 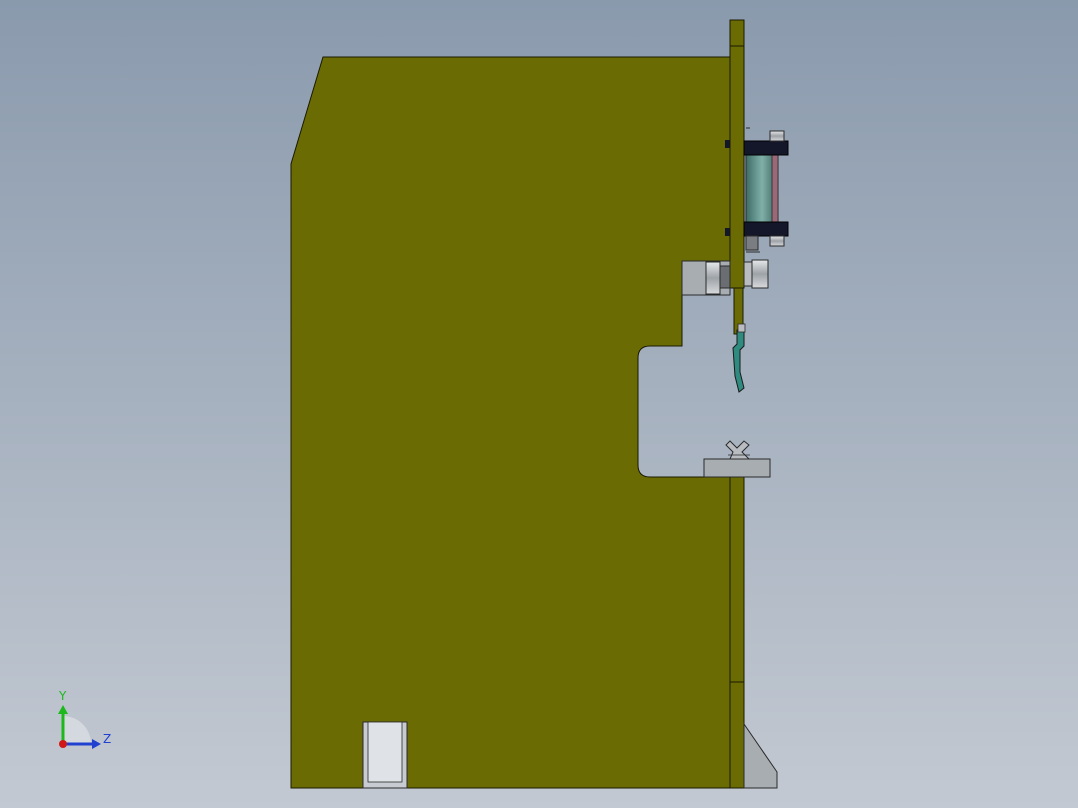 I want to click on base-channel, so click(x=385, y=755).